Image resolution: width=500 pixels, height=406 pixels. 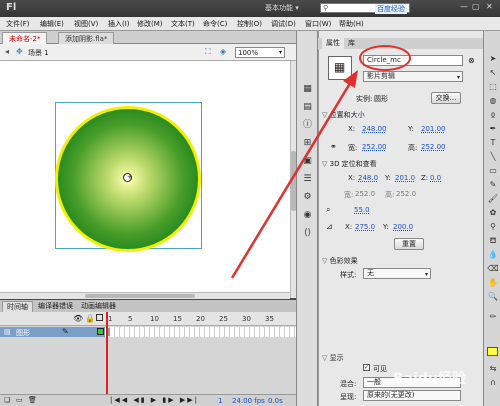 I want to click on color-panel-icon: ▦, so click(x=307, y=89).